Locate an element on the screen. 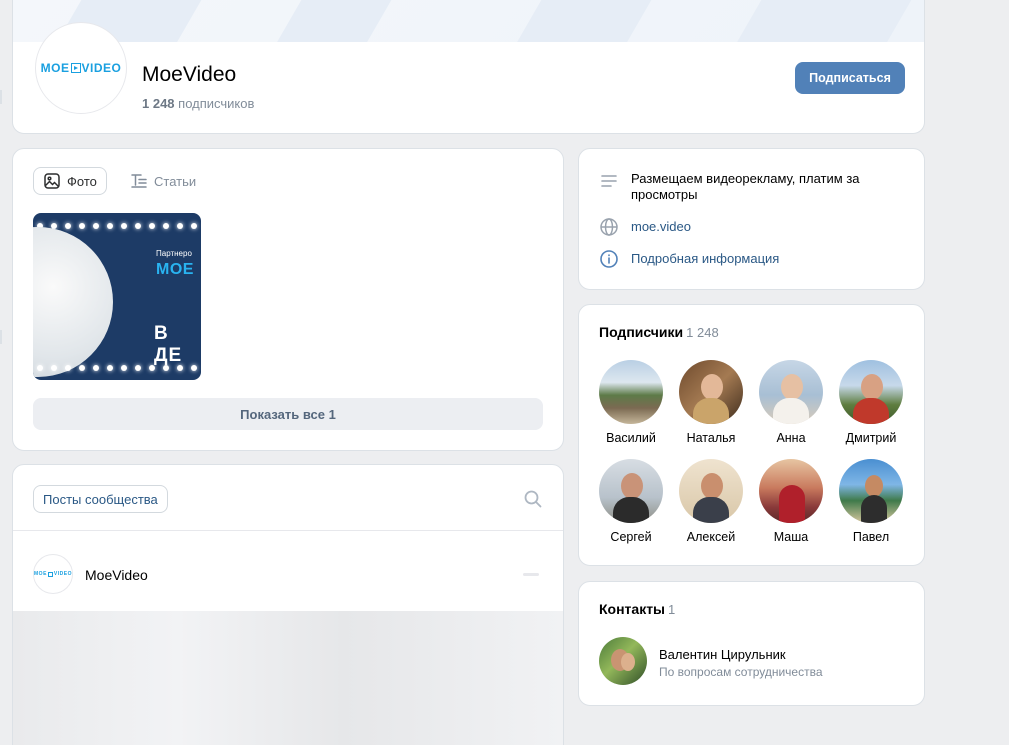 The image size is (1009, 745). post-author-name: MoeVideo is located at coordinates (116, 575).